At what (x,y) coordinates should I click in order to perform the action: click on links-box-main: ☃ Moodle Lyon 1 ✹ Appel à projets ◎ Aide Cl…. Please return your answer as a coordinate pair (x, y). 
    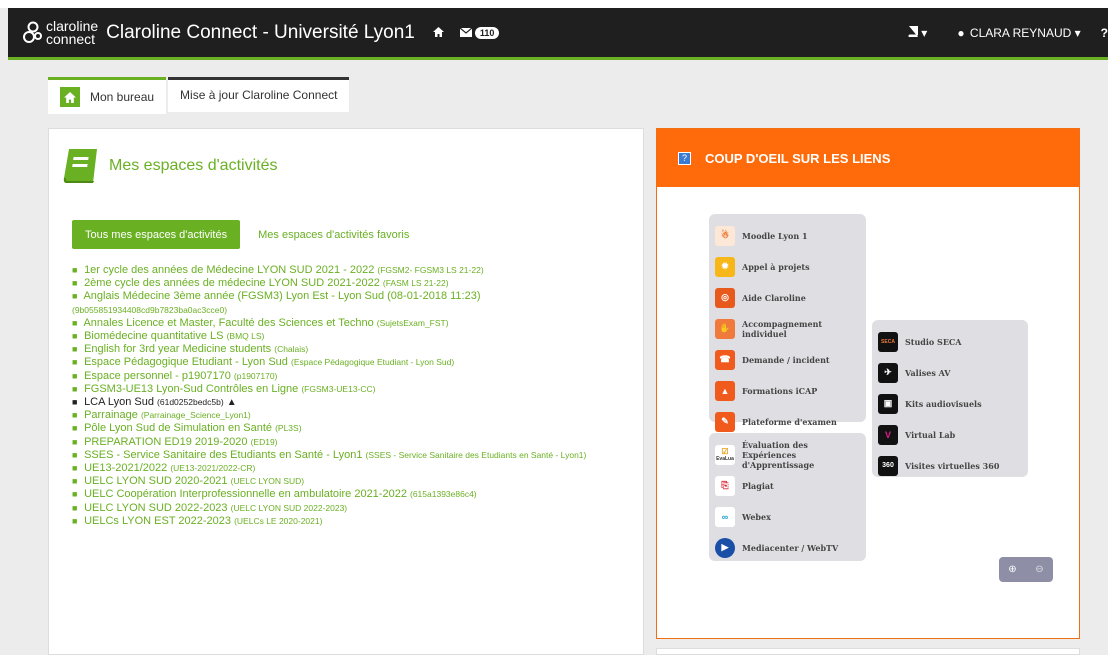
    Looking at the image, I should click on (787, 323).